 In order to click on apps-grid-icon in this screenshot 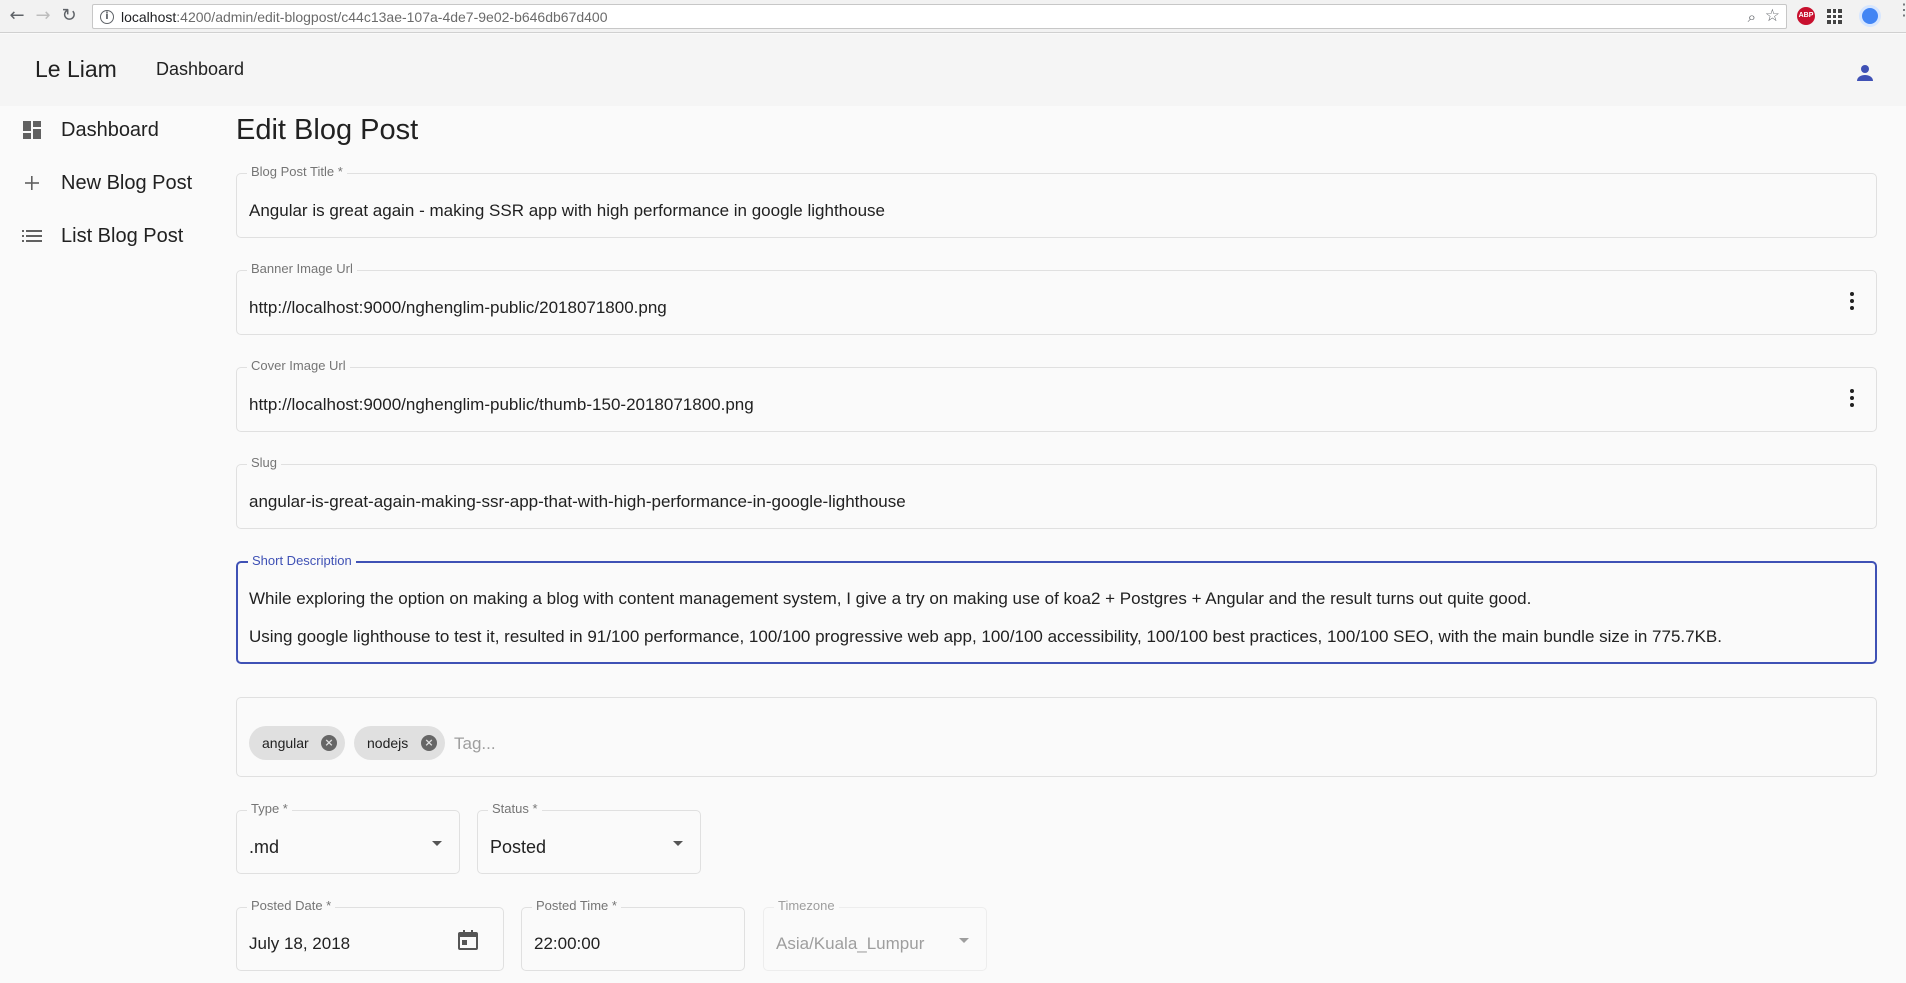, I will do `click(1834, 16)`.